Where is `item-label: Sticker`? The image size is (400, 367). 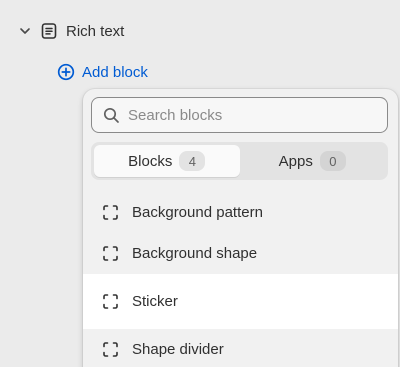
item-label: Sticker is located at coordinates (155, 301).